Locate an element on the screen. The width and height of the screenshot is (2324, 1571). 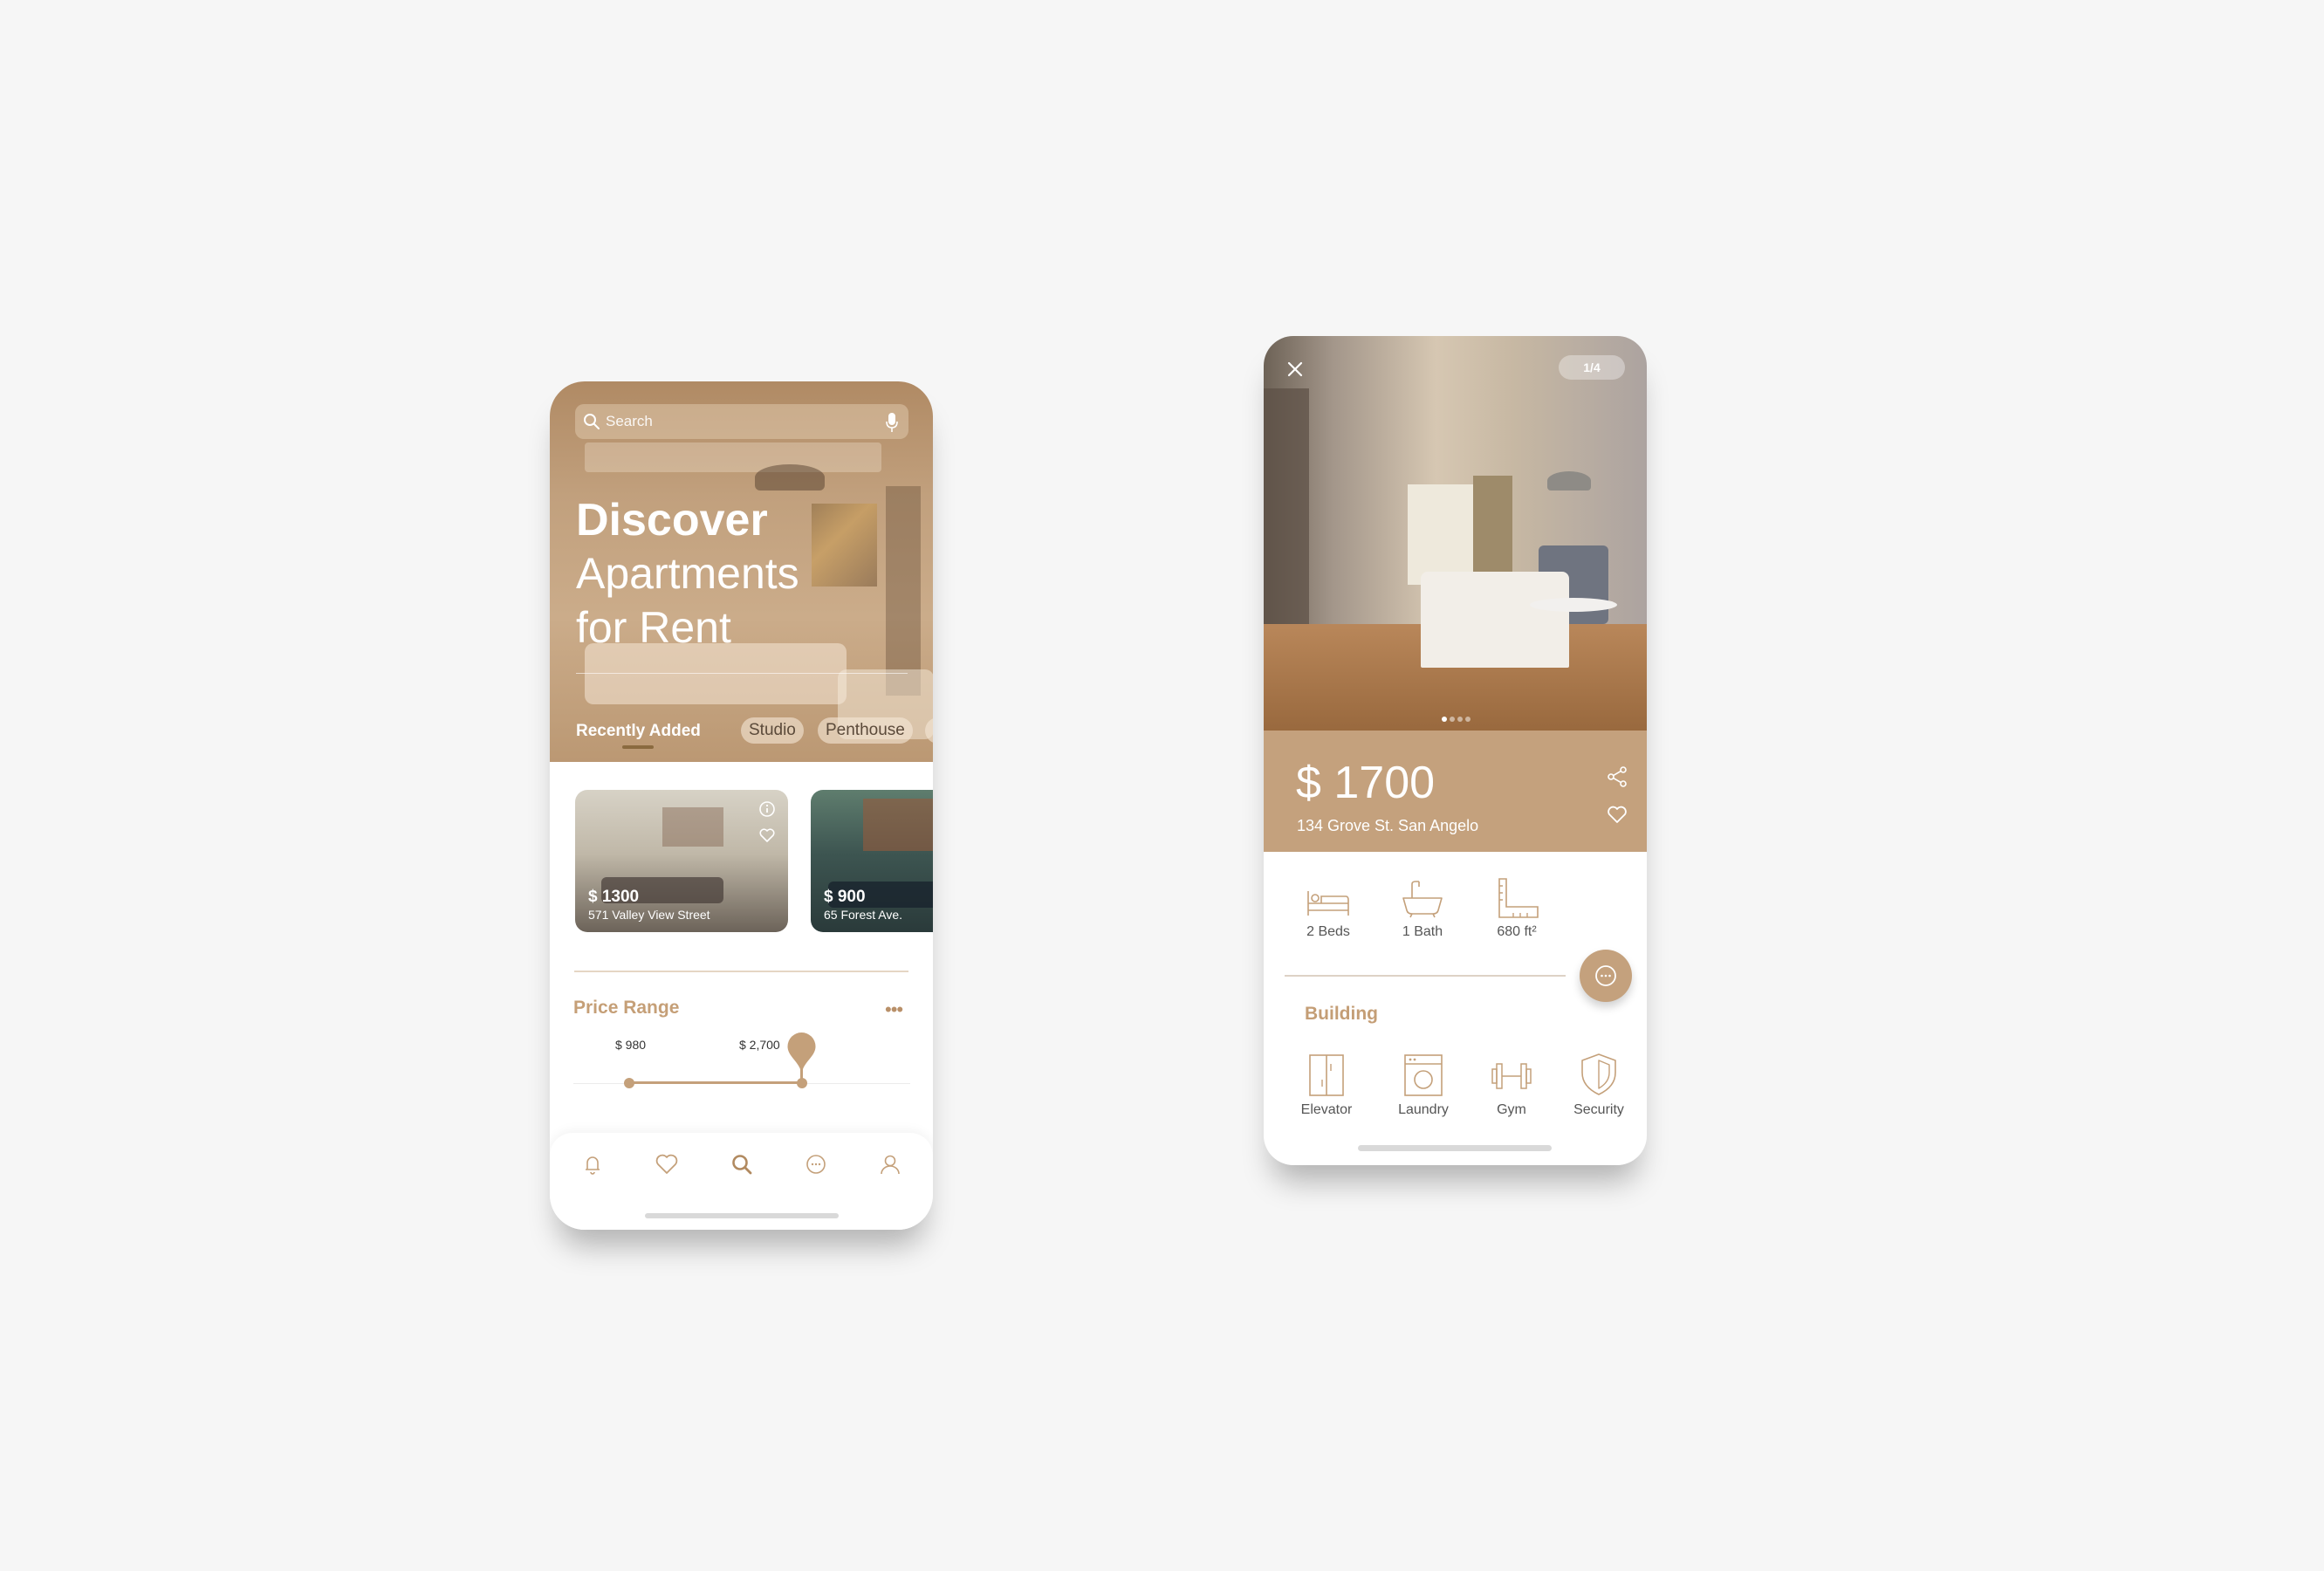
filter-chip-studio: Studio is located at coordinates (772, 730).